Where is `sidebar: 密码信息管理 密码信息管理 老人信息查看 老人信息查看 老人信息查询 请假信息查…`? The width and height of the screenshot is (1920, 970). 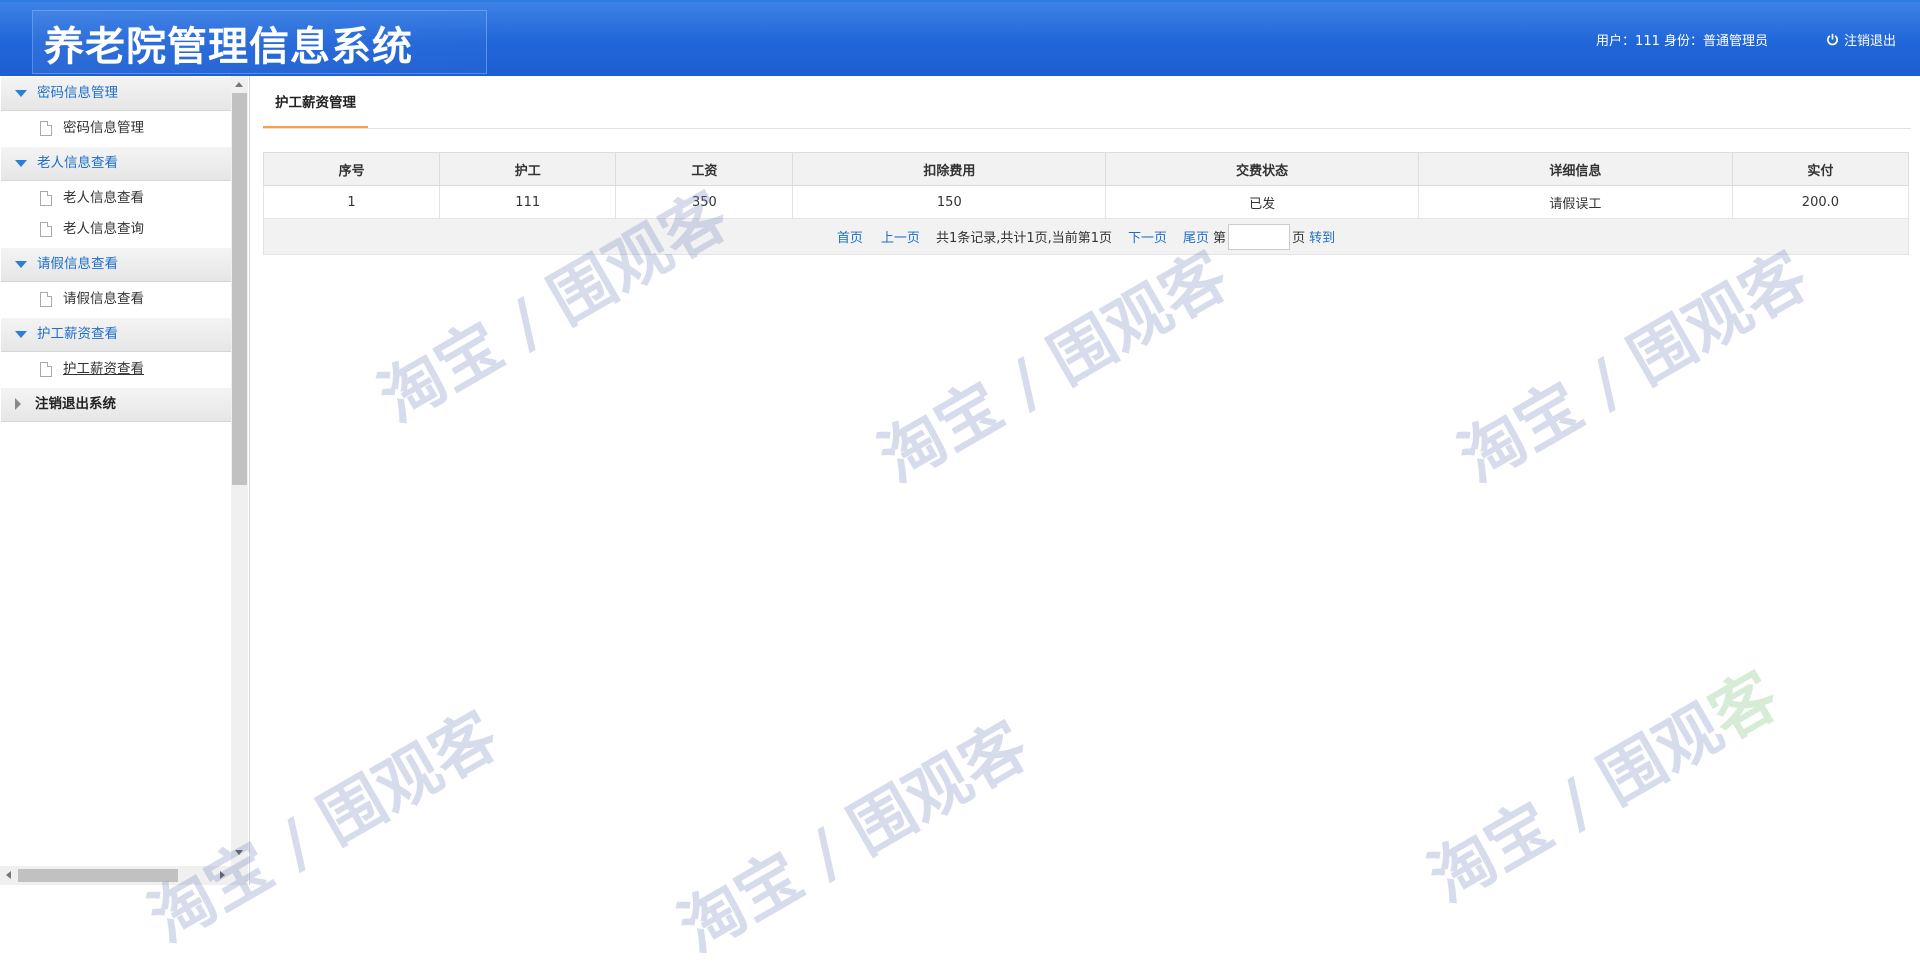 sidebar: 密码信息管理 密码信息管理 老人信息查看 老人信息查看 老人信息查询 请假信息查… is located at coordinates (125, 480).